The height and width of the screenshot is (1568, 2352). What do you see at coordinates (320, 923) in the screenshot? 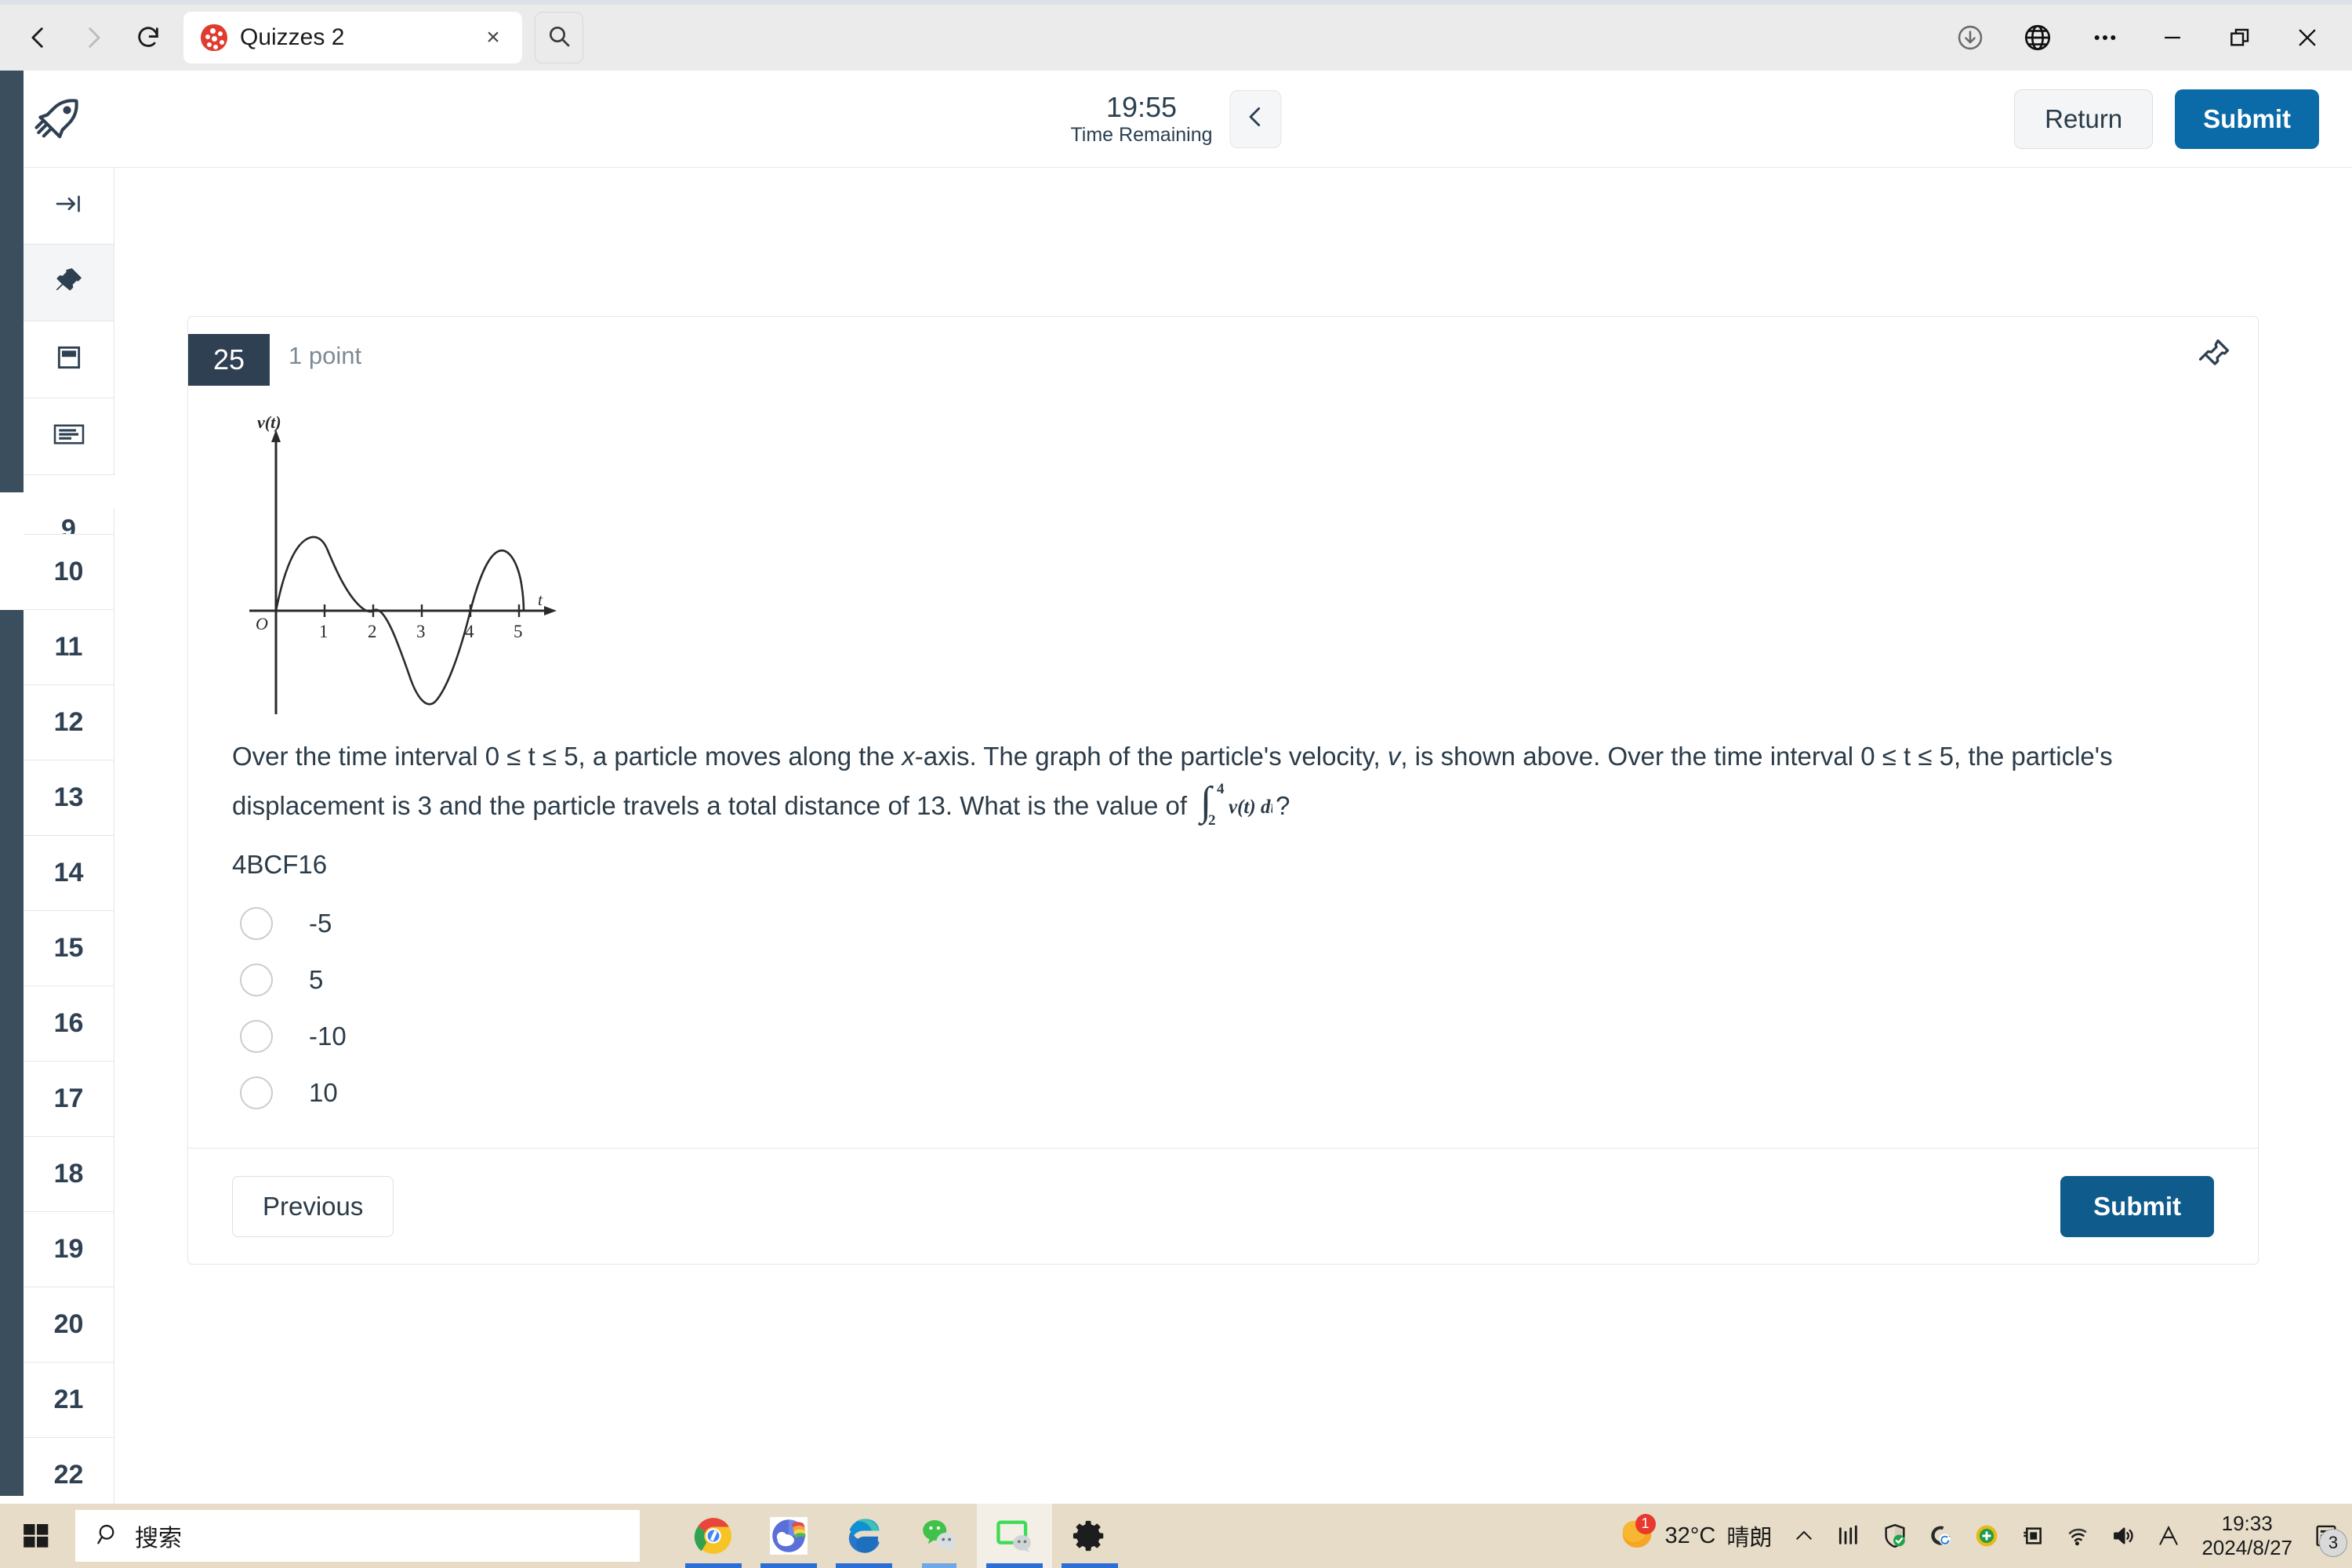
I see `option-label-1: -5` at bounding box center [320, 923].